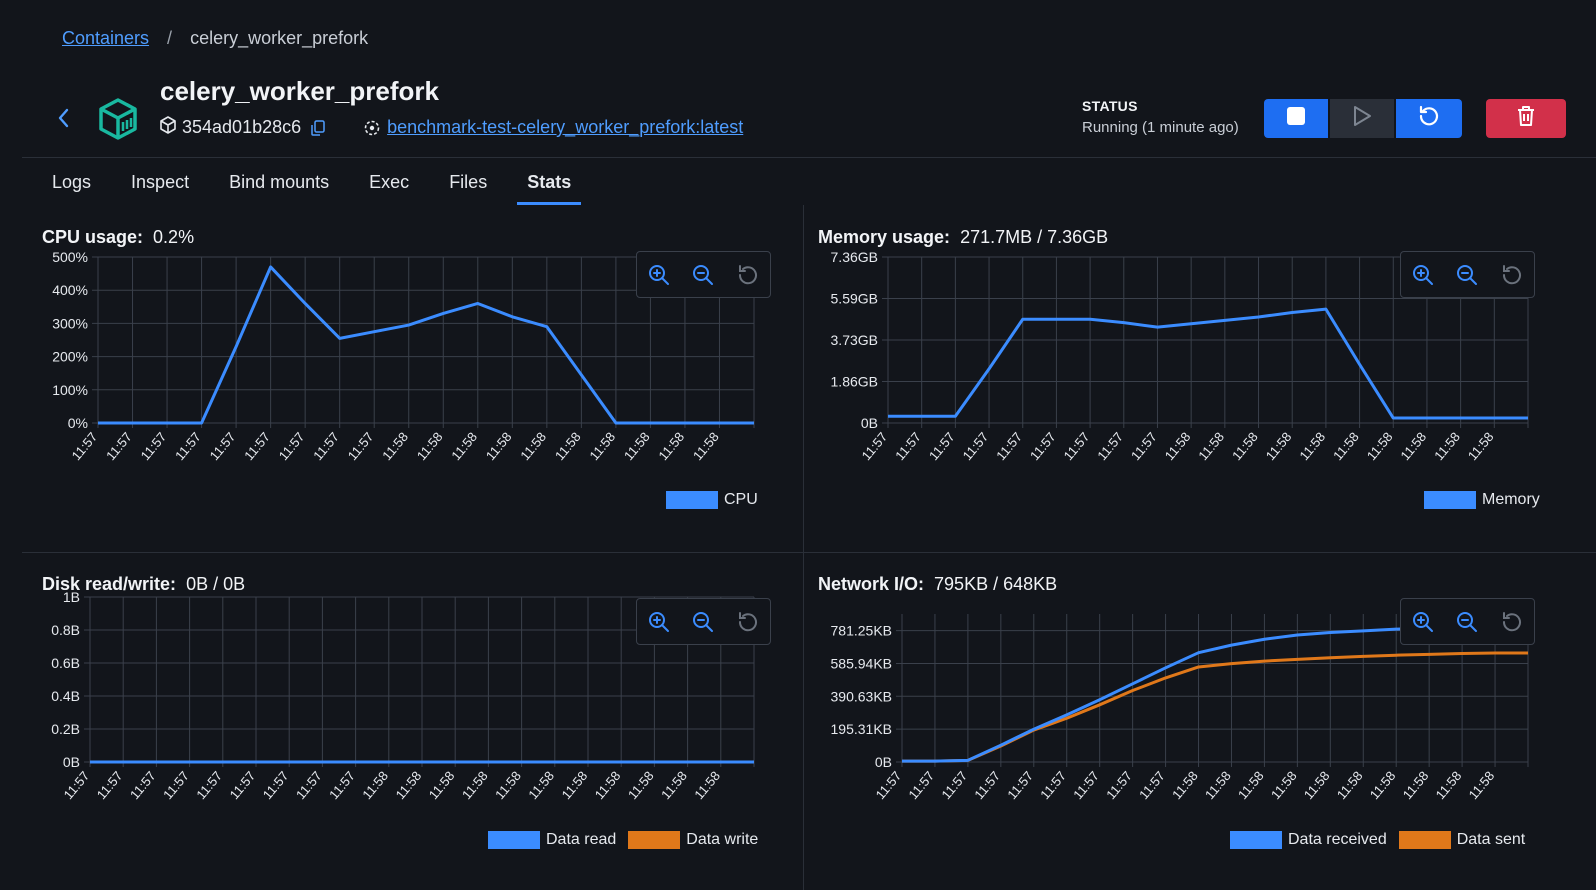  What do you see at coordinates (1308, 840) in the screenshot?
I see `legend-item-data-received: Data received` at bounding box center [1308, 840].